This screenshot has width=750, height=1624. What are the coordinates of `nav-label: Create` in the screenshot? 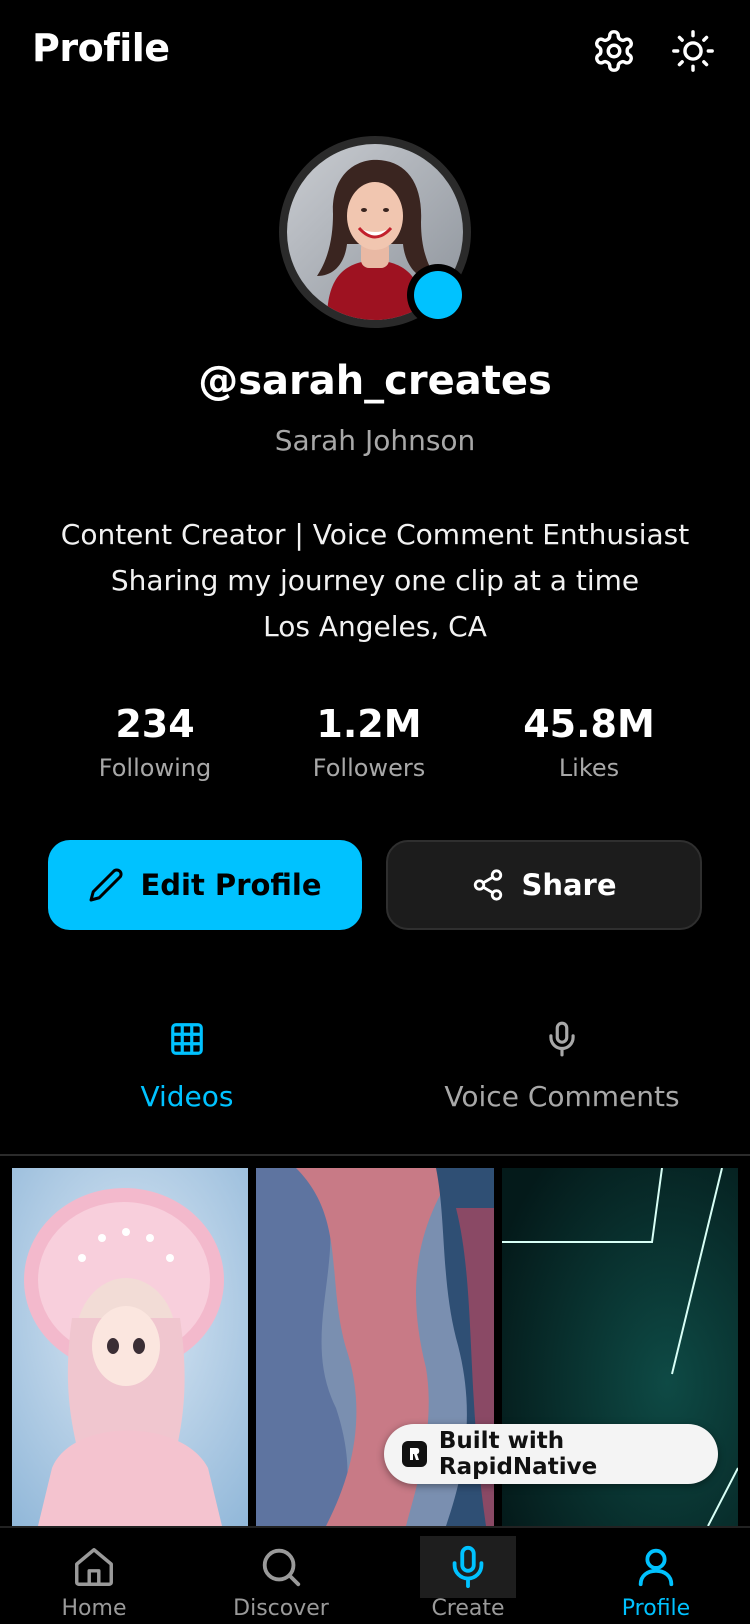 It's located at (468, 1608).